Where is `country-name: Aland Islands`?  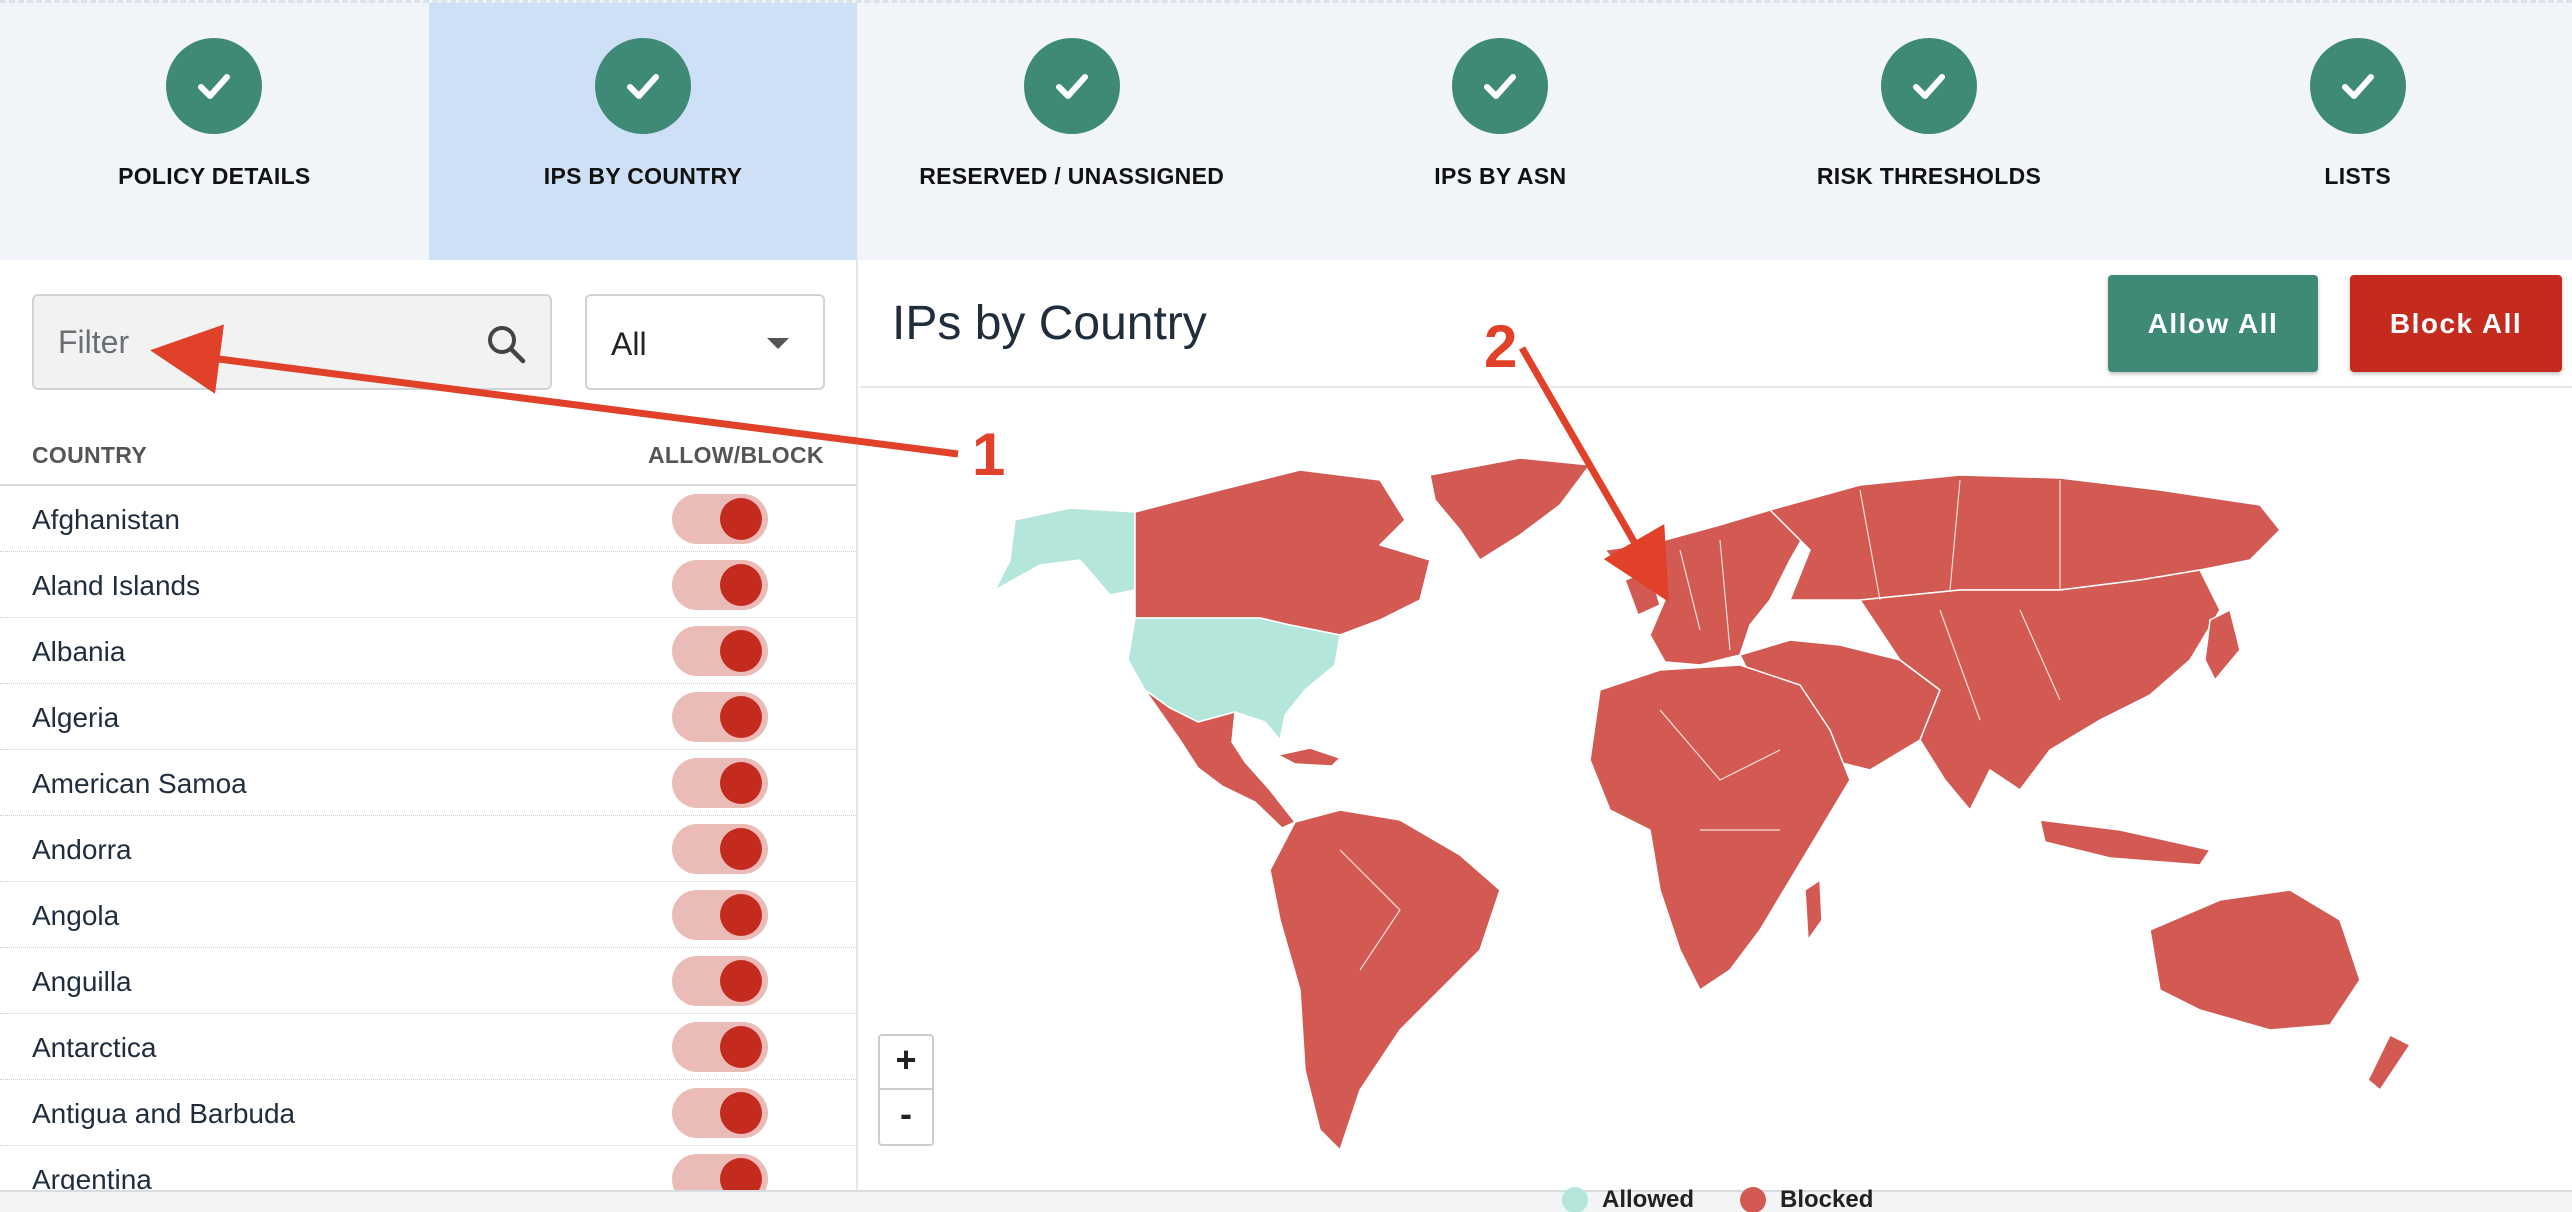 country-name: Aland Islands is located at coordinates (116, 585).